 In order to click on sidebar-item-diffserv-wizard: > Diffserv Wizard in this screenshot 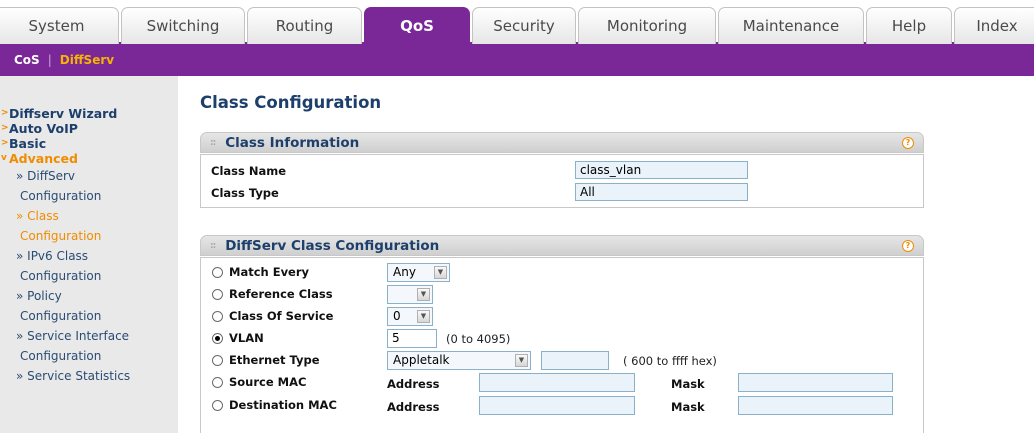, I will do `click(89, 113)`.